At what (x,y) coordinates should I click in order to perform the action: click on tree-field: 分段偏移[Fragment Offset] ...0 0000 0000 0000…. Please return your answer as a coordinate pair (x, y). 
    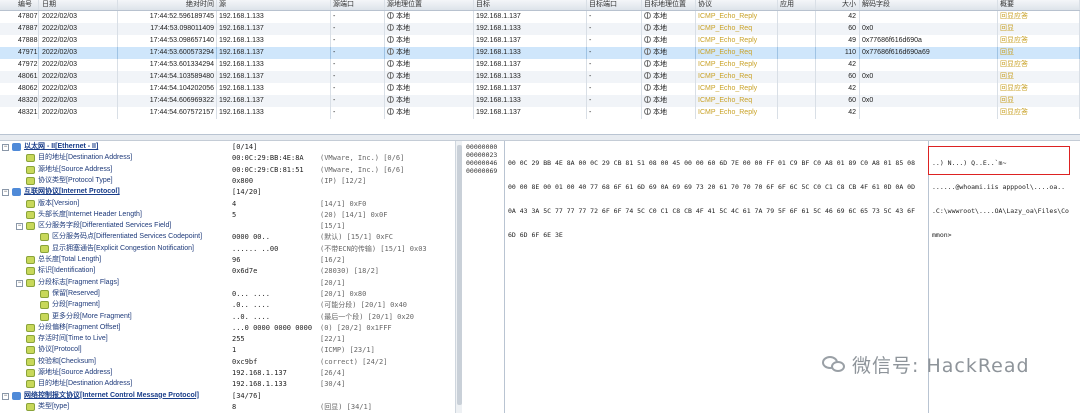
    Looking at the image, I should click on (227, 328).